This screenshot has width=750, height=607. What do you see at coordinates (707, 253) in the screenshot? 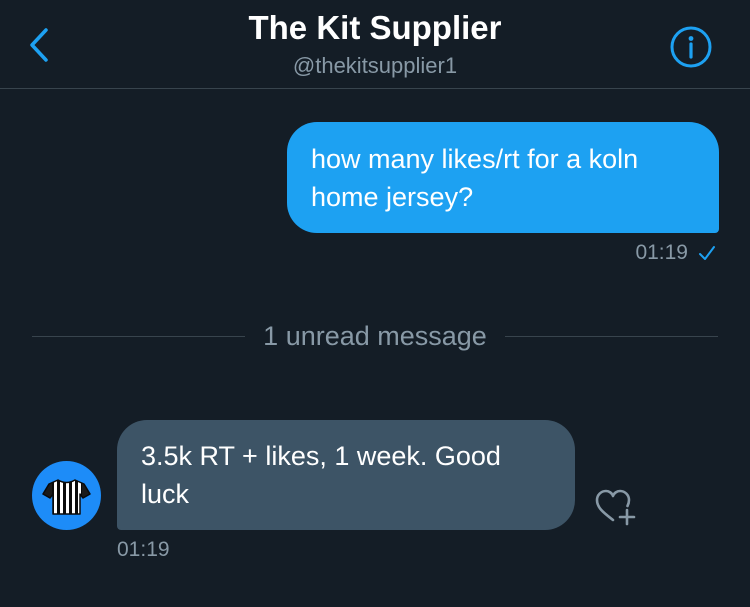
I see `check-icon` at bounding box center [707, 253].